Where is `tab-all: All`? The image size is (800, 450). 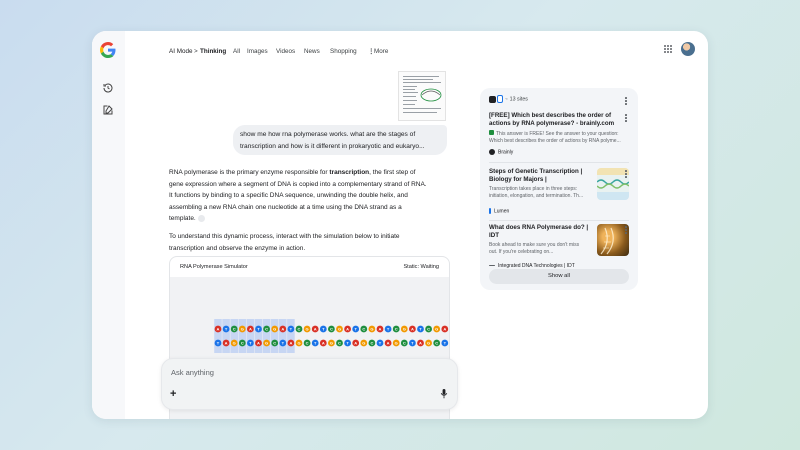
tab-all: All is located at coordinates (236, 51).